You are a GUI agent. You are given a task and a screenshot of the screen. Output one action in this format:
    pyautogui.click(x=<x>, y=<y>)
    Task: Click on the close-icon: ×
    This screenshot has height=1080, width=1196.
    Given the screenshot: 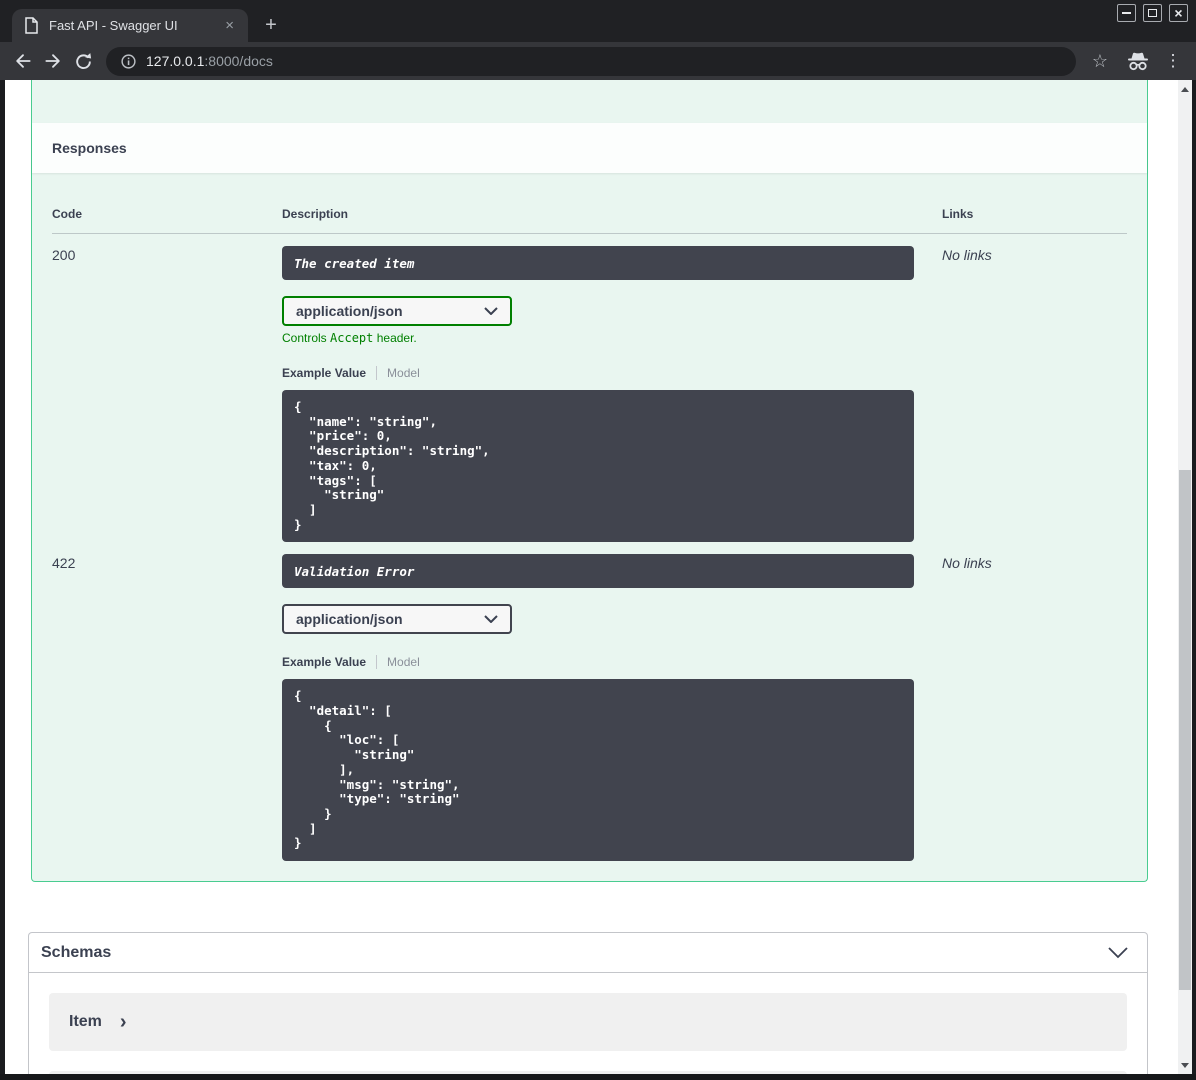 What is the action you would take?
    pyautogui.click(x=1178, y=13)
    